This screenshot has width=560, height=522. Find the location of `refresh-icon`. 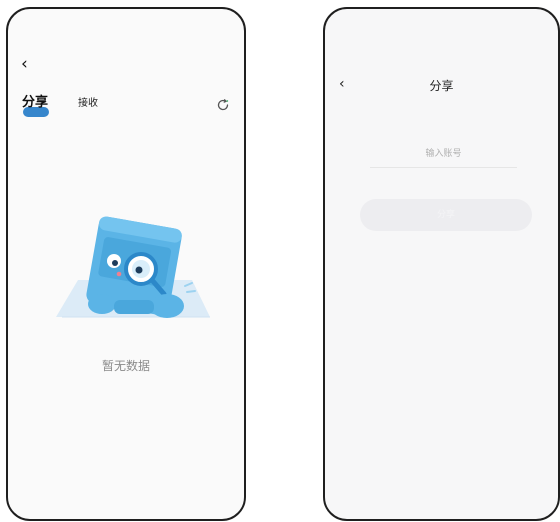

refresh-icon is located at coordinates (223, 105).